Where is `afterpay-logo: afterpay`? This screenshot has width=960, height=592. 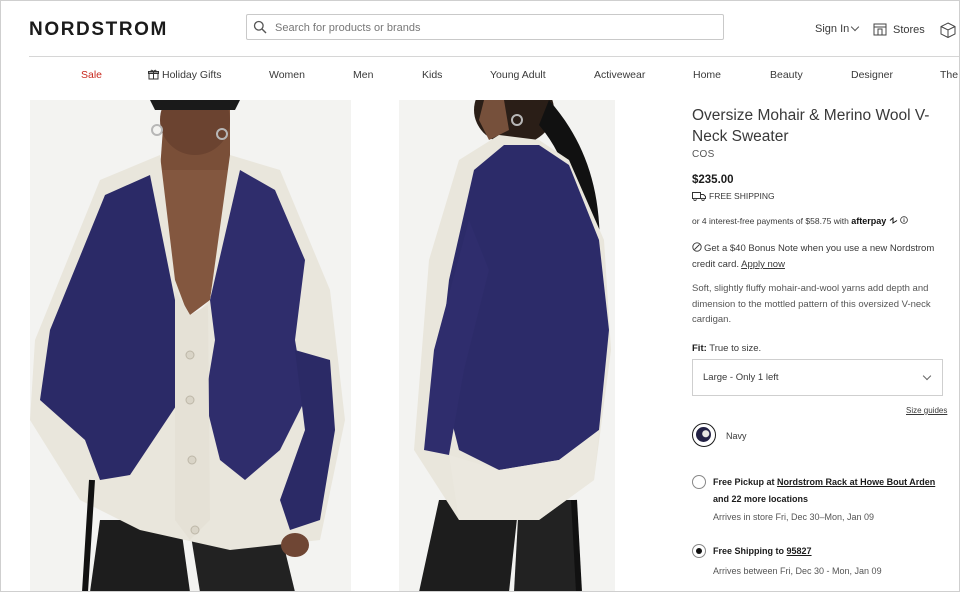
afterpay-logo: afterpay is located at coordinates (869, 221).